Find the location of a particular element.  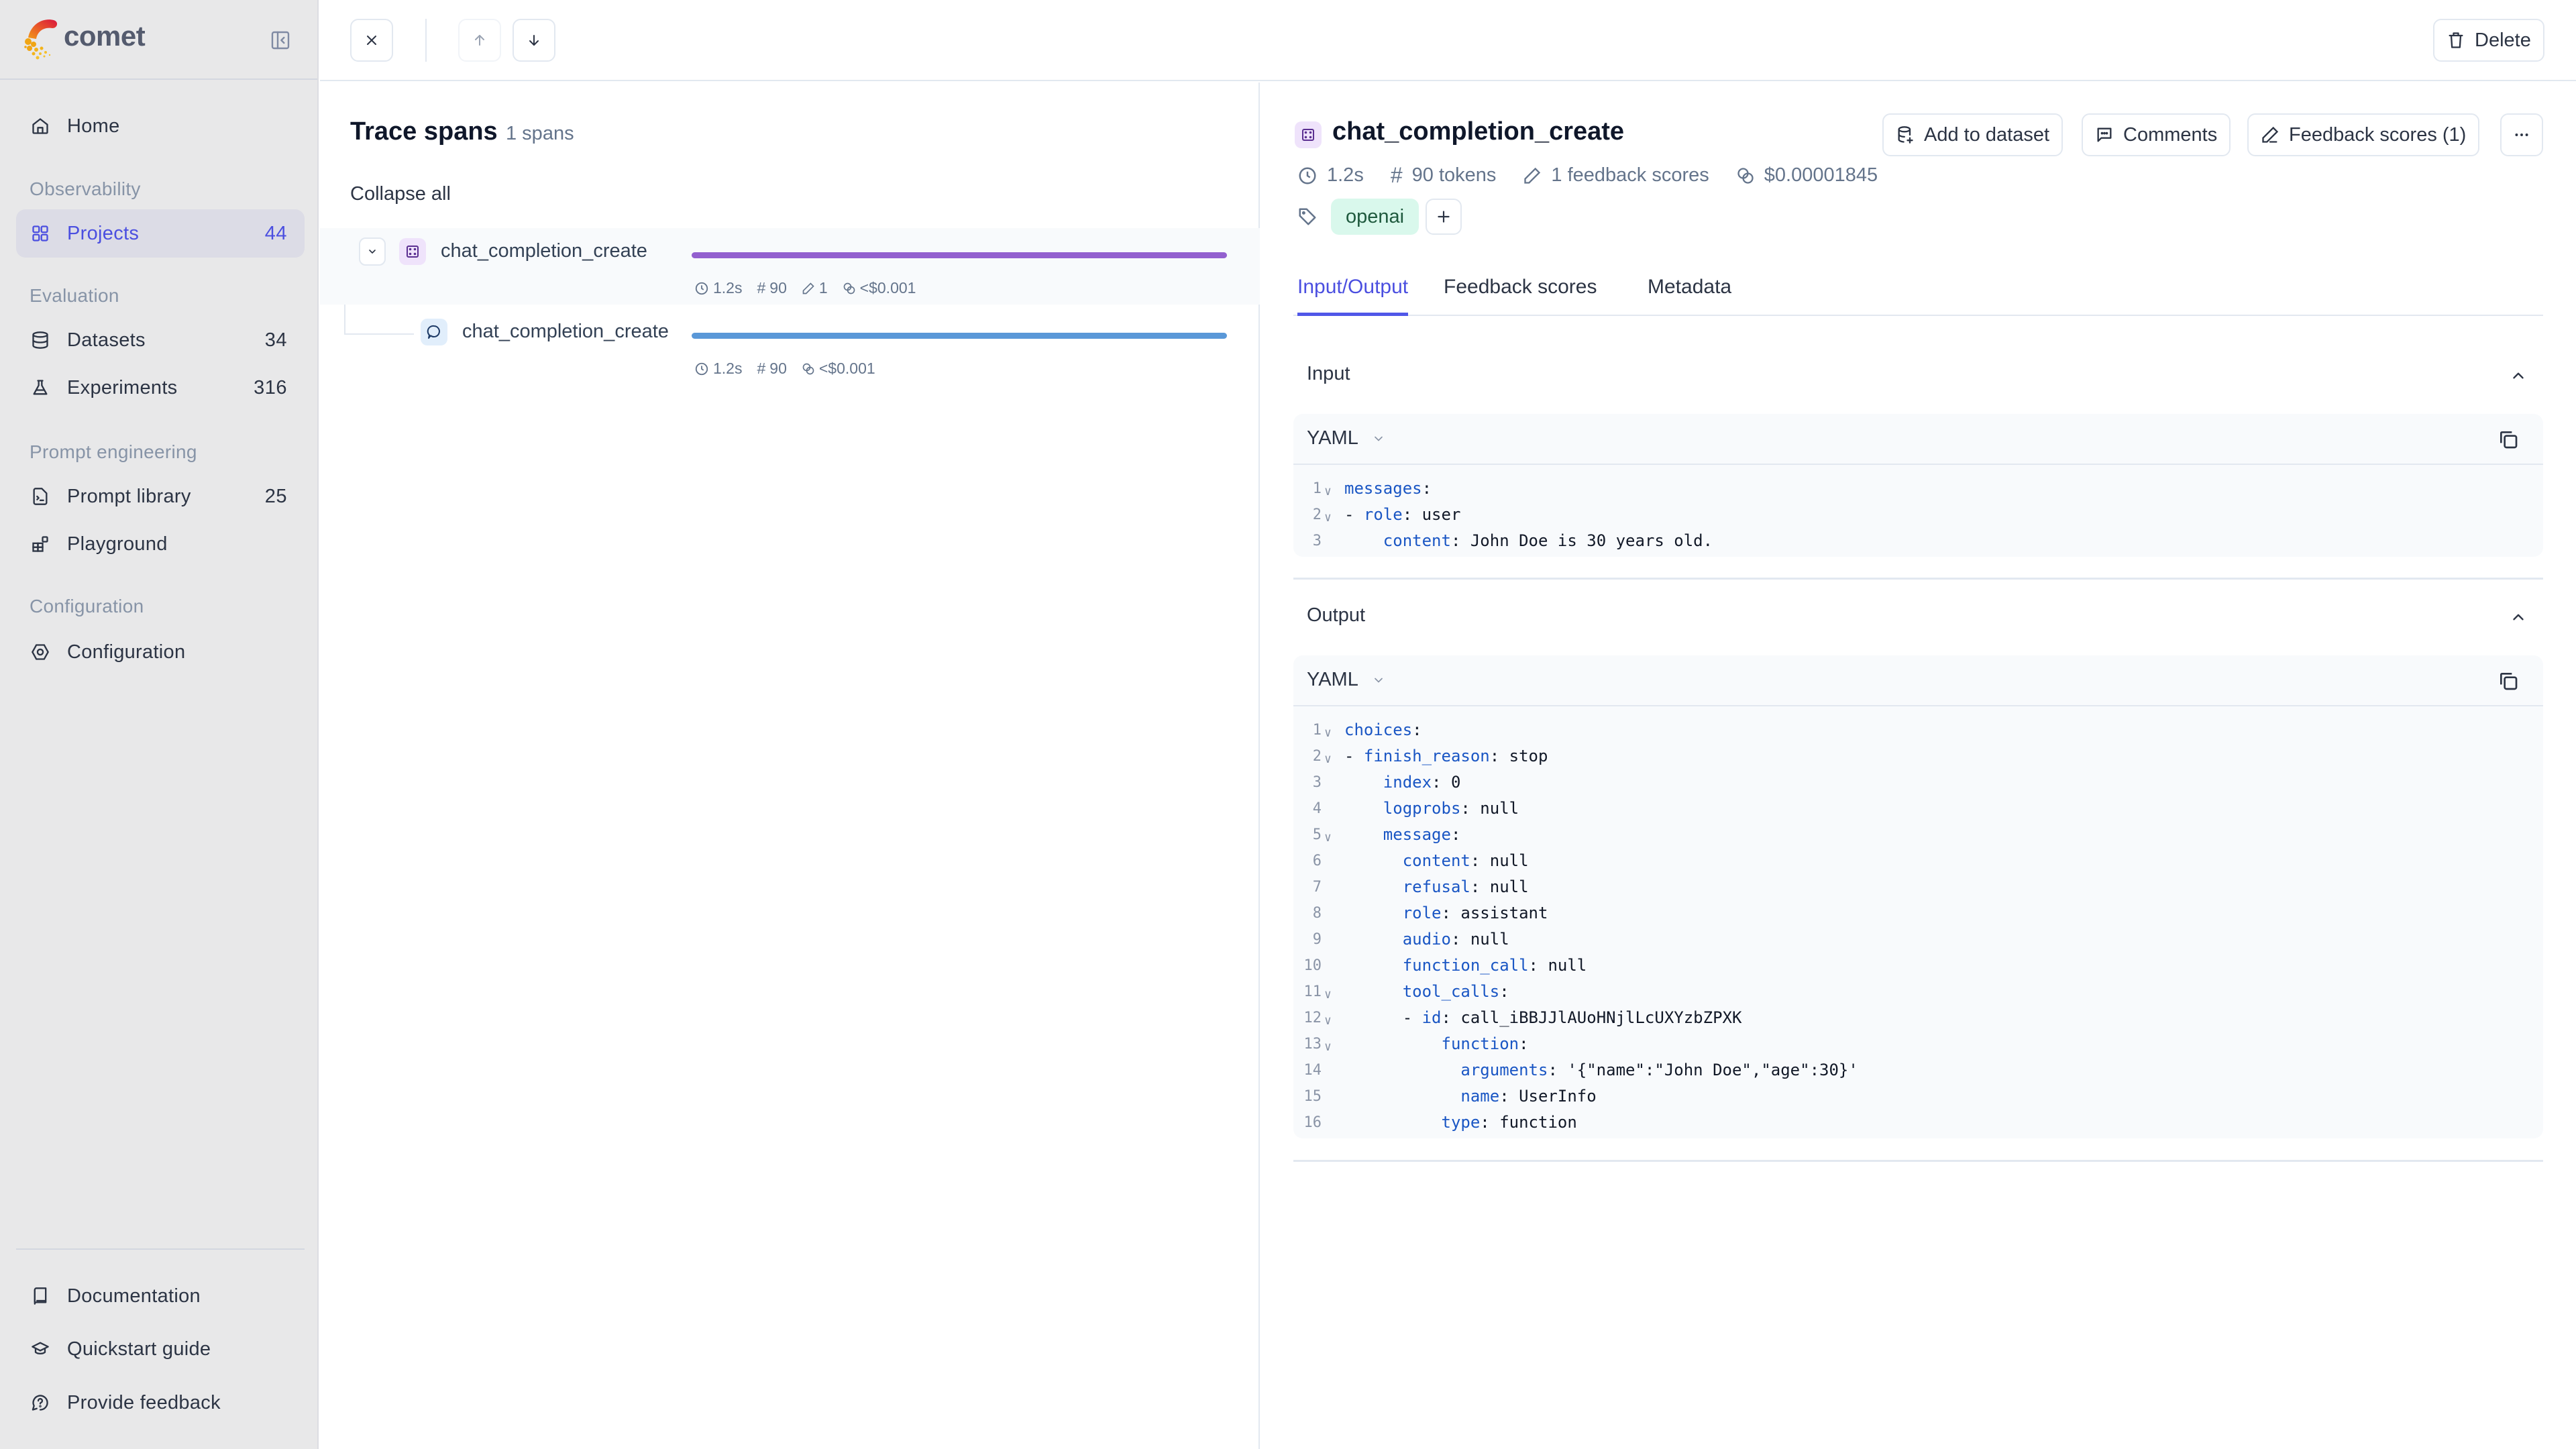

database-plus-icon is located at coordinates (1905, 135).